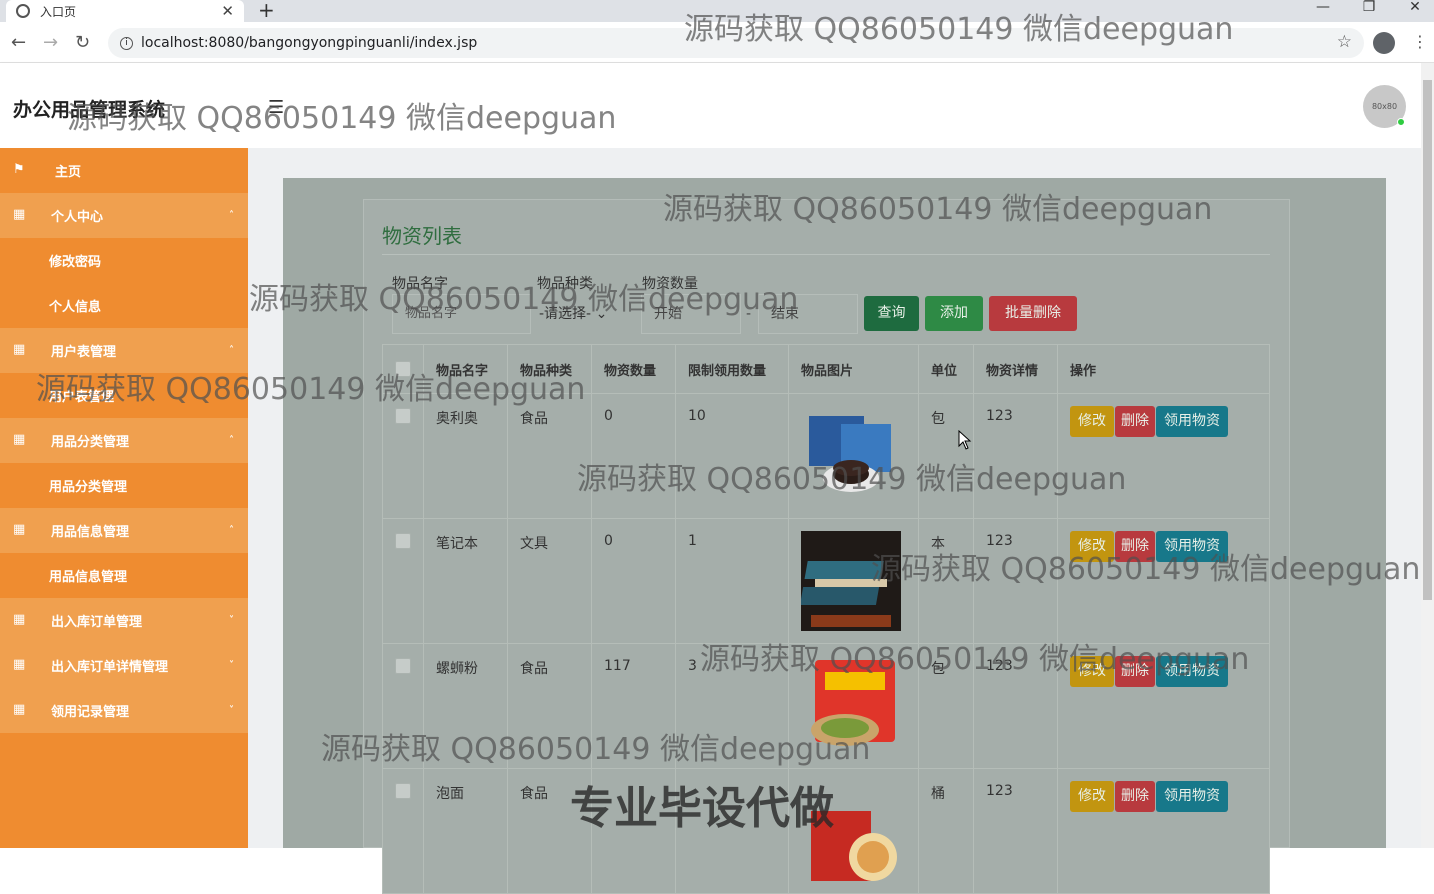  I want to click on col-header: 物资数量, so click(633, 369).